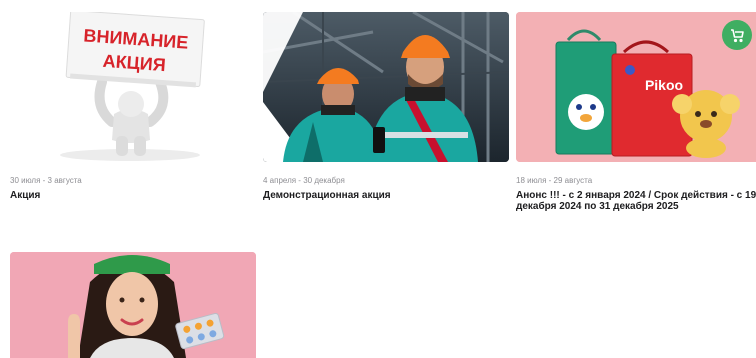 The image size is (756, 358). Describe the element at coordinates (133, 195) in the screenshot. I see `promo-title-1: Акция` at that location.